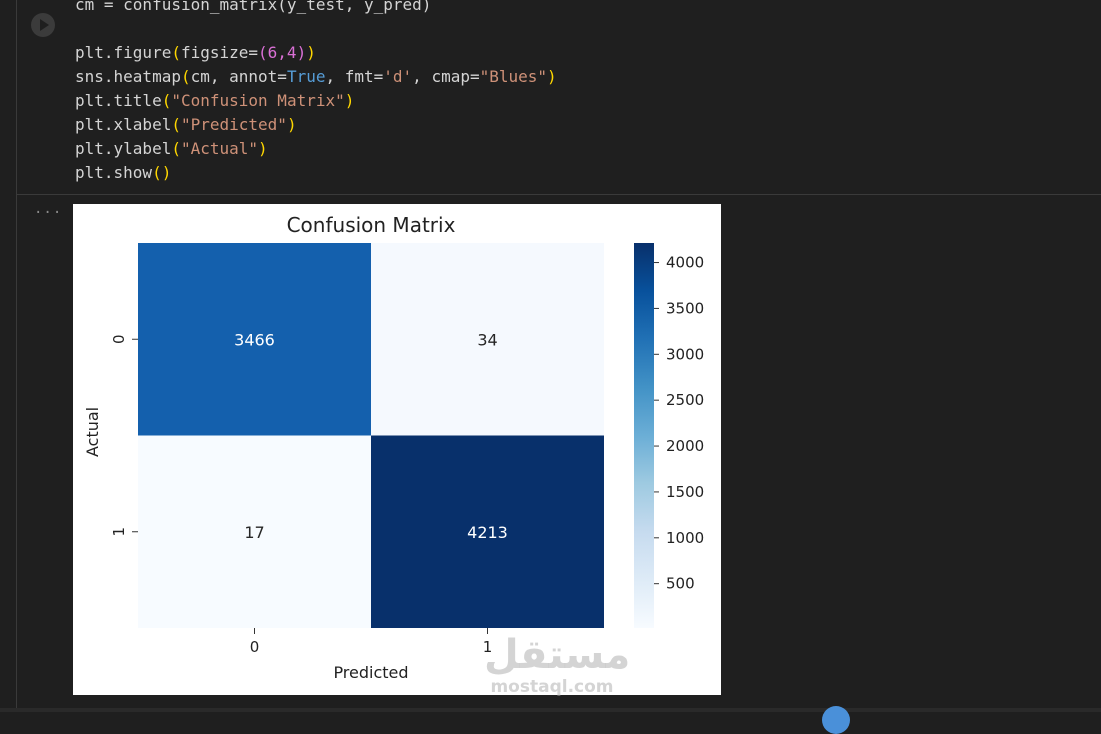  What do you see at coordinates (255, 647) in the screenshot?
I see `x-tick-label: 0` at bounding box center [255, 647].